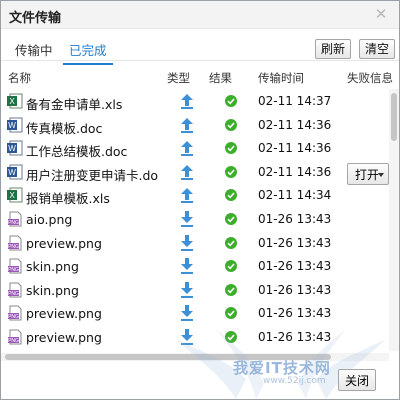 This screenshot has width=400, height=401. I want to click on file-name: 传真模板.doc, so click(64, 128).